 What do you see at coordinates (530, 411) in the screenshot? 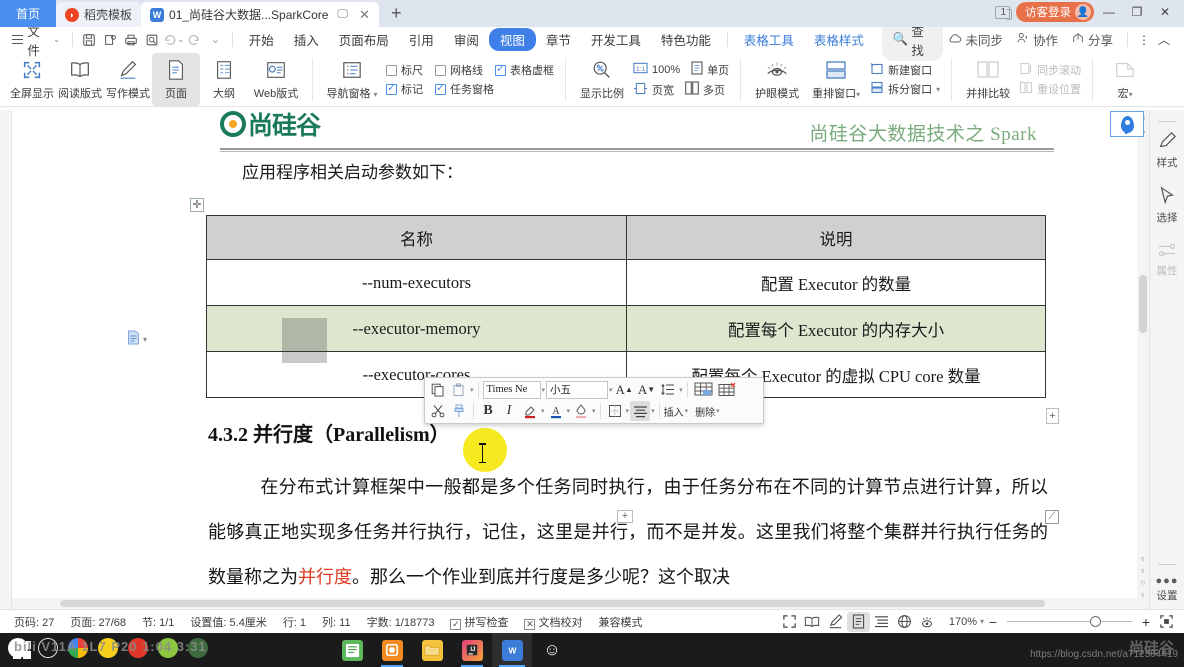
I see `highlight-icon` at bounding box center [530, 411].